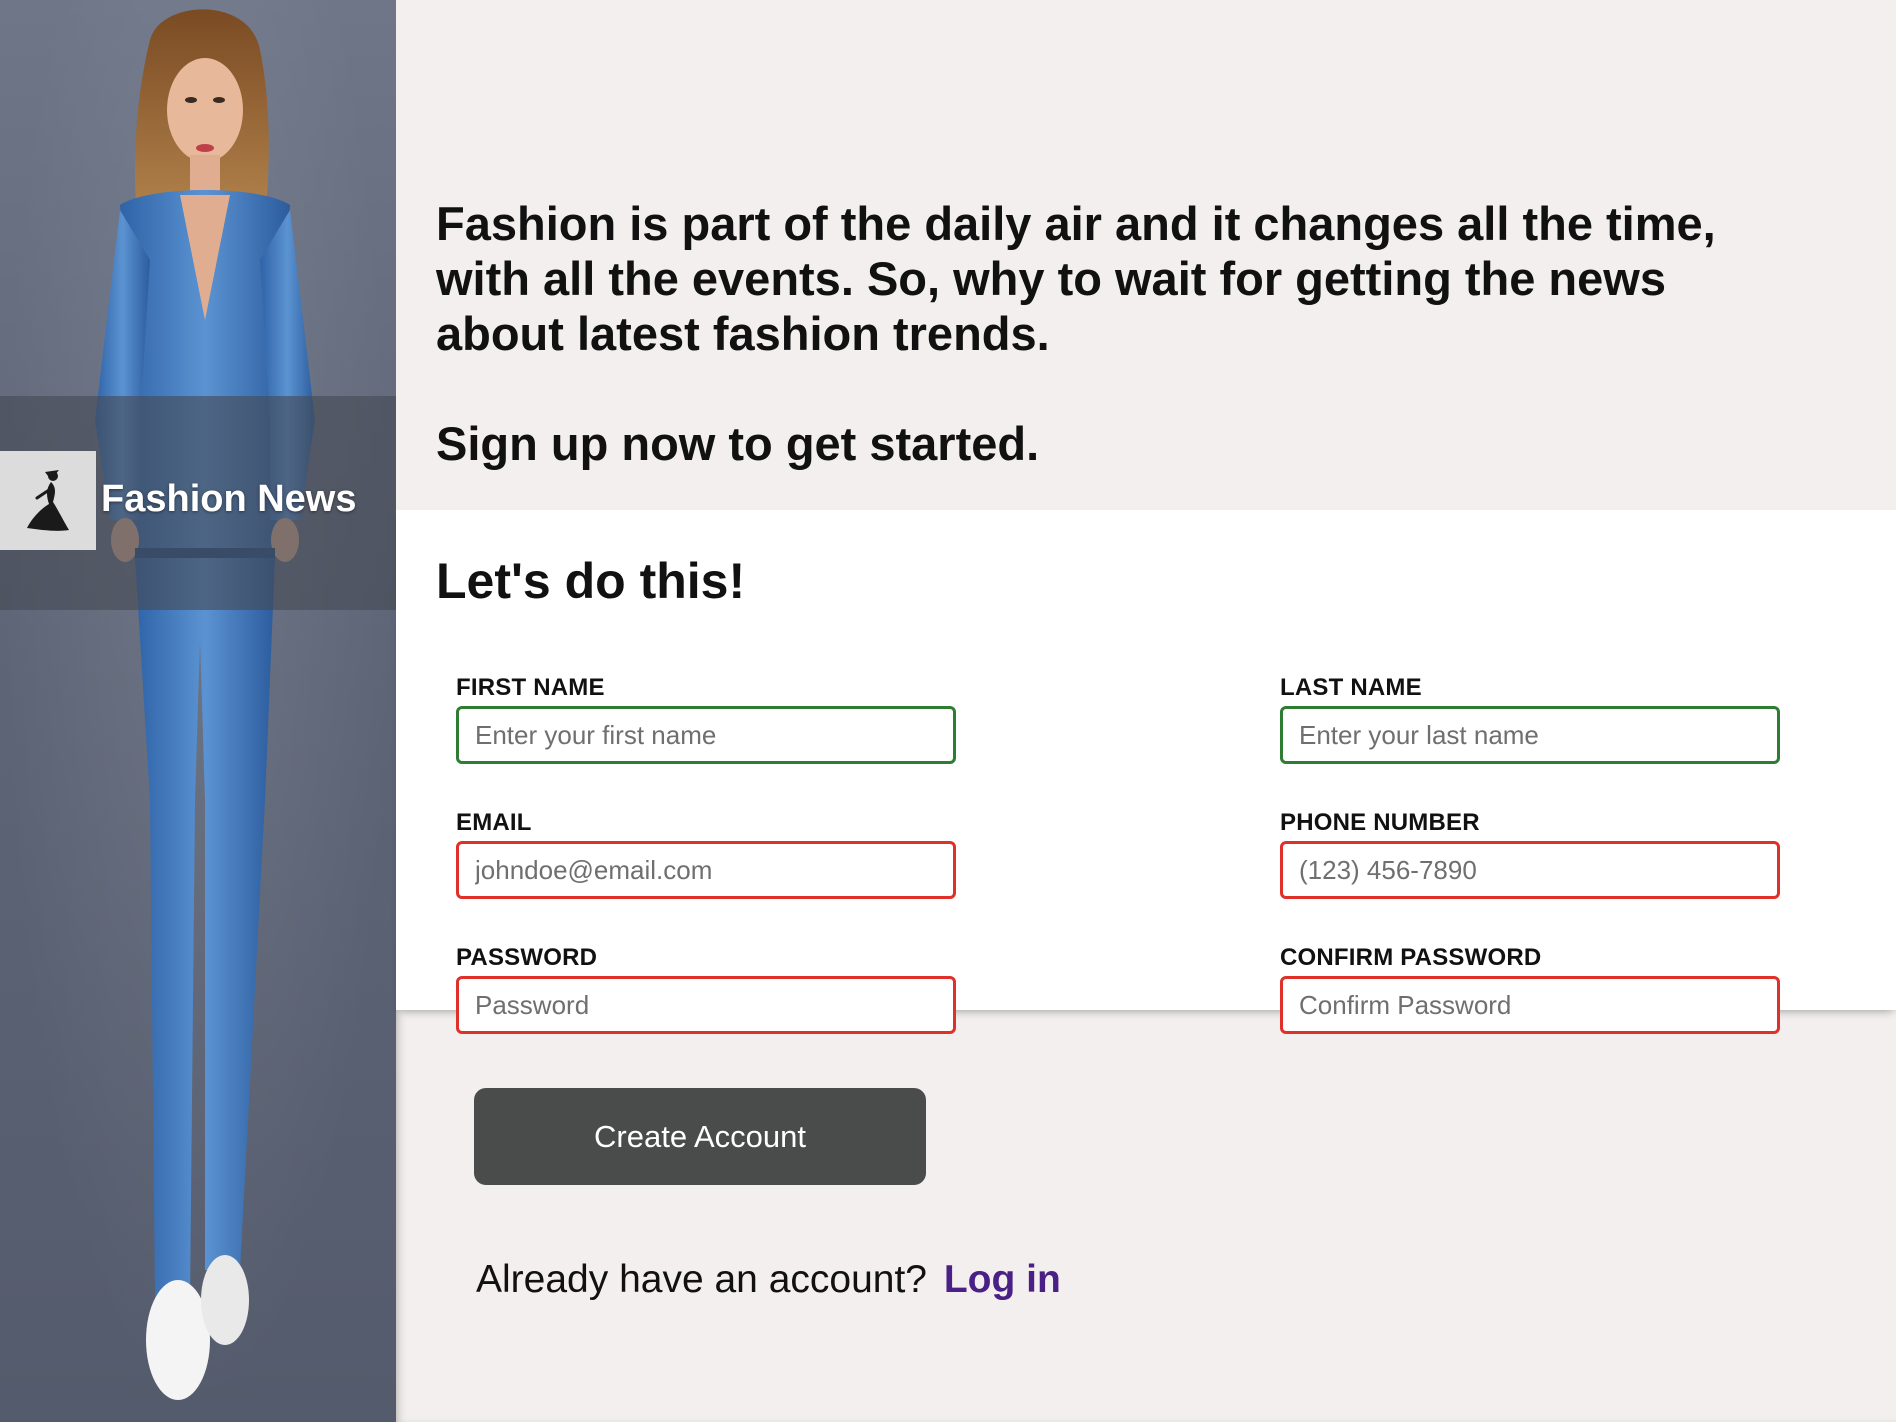  Describe the element at coordinates (701, 1279) in the screenshot. I see `login-prompt: Already have an account?` at that location.